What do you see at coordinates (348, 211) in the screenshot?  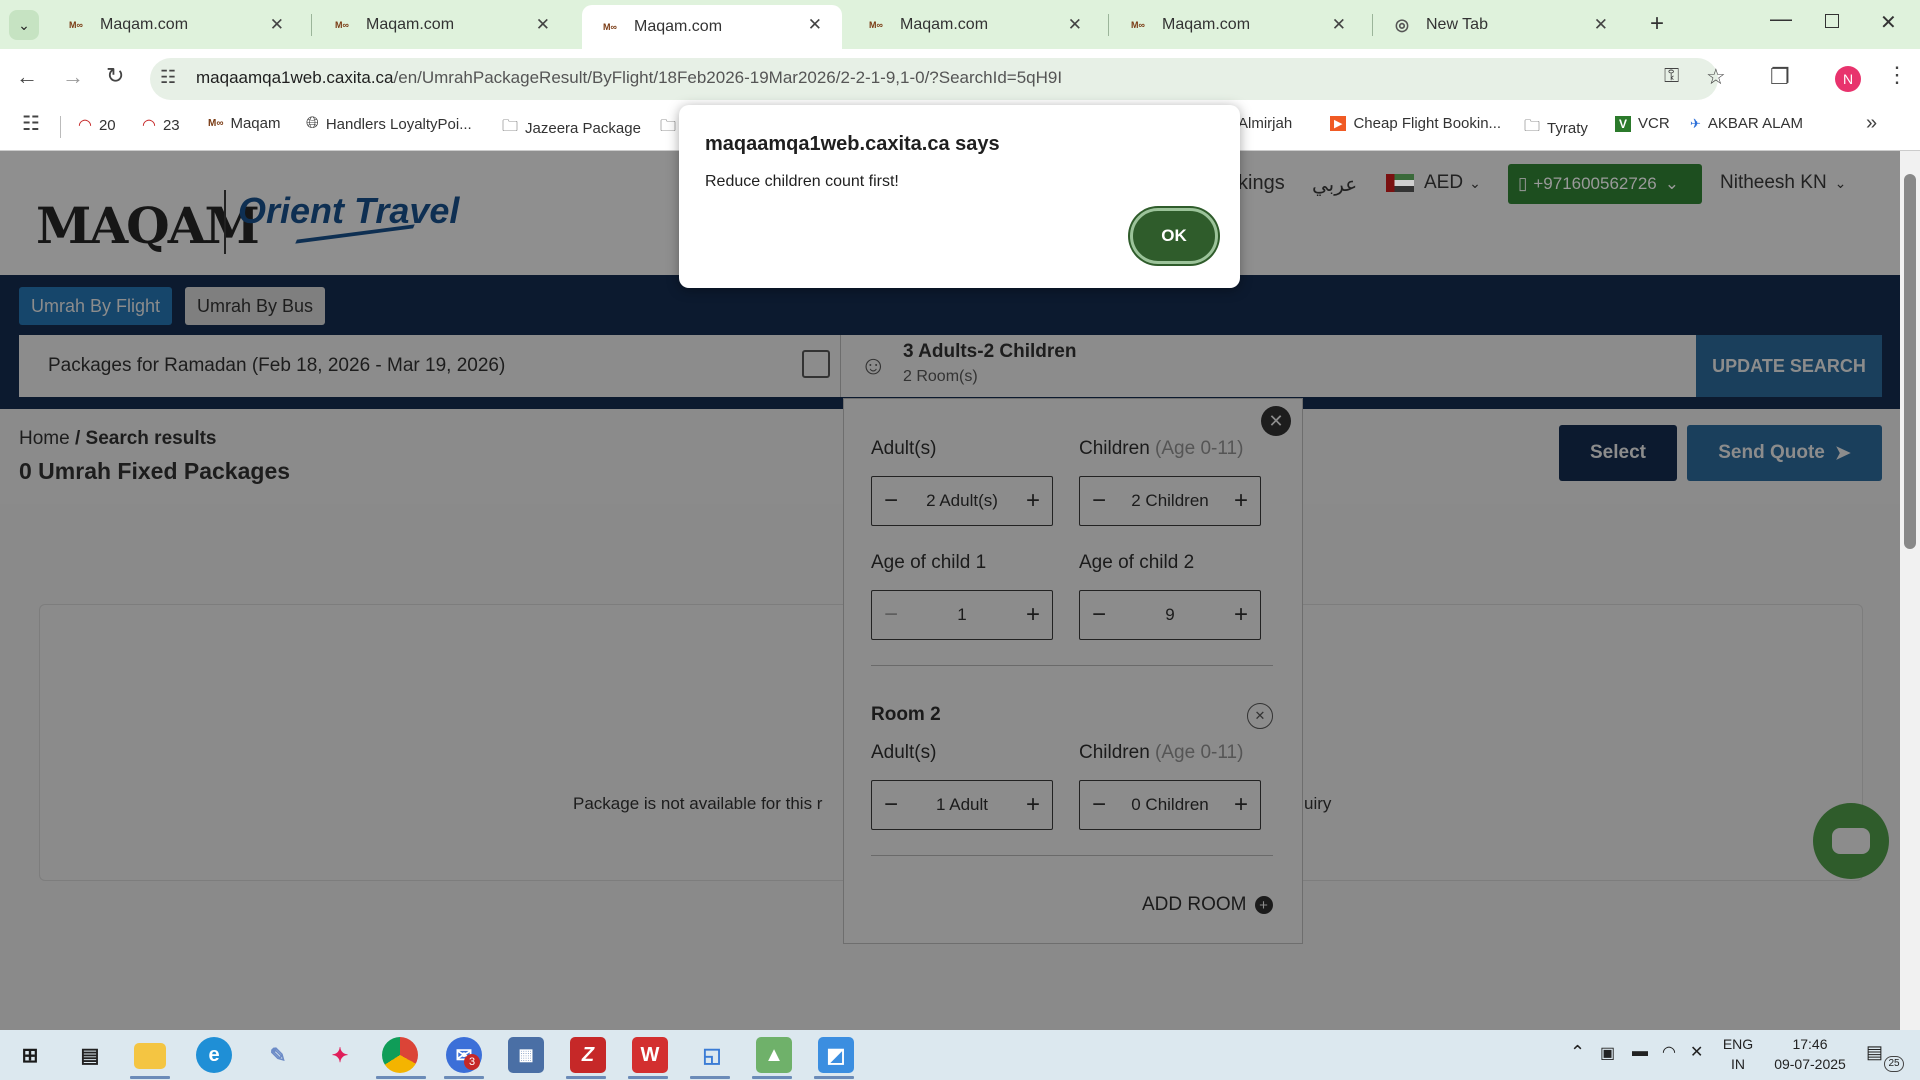 I see `orient-travel-logo: Orient Travel` at bounding box center [348, 211].